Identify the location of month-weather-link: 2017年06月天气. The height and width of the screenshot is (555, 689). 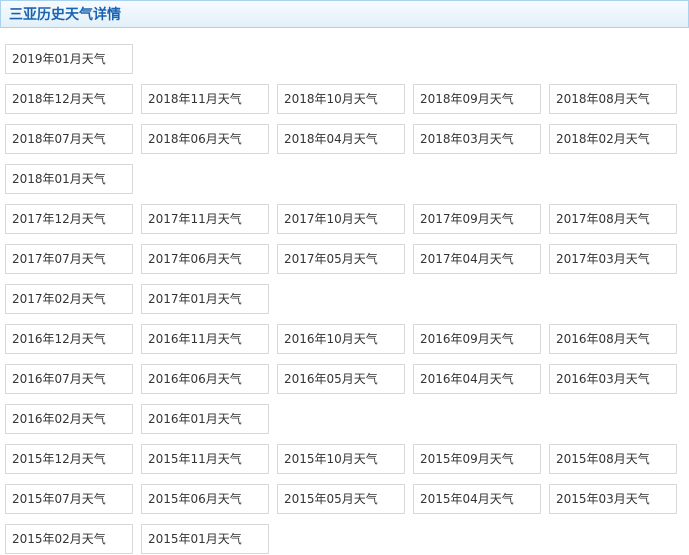
(205, 259).